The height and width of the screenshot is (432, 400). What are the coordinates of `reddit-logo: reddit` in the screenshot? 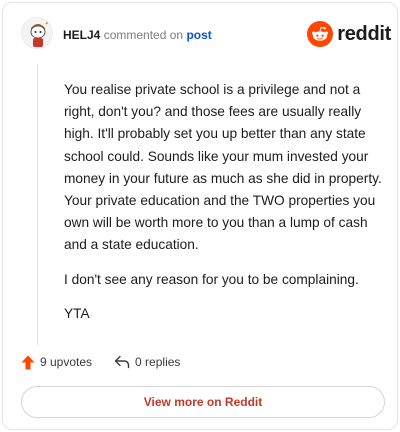 It's located at (349, 34).